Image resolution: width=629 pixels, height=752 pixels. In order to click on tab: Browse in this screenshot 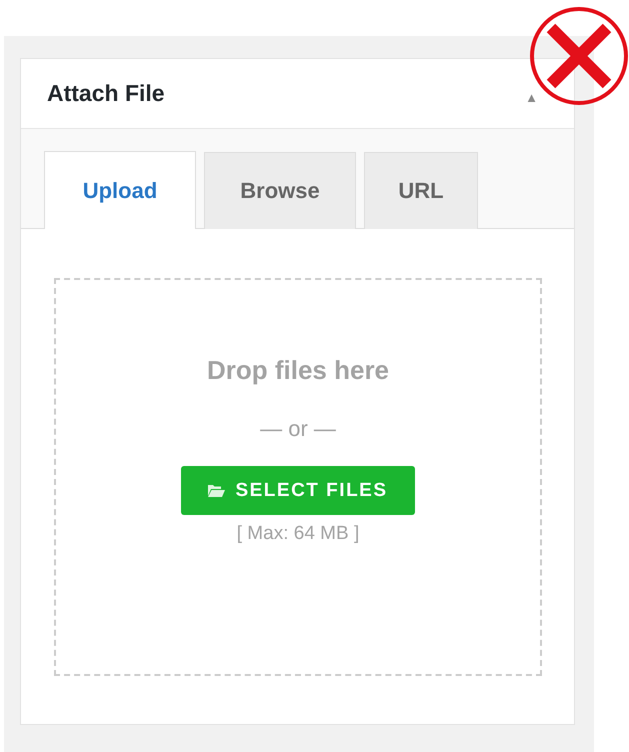, I will do `click(280, 190)`.